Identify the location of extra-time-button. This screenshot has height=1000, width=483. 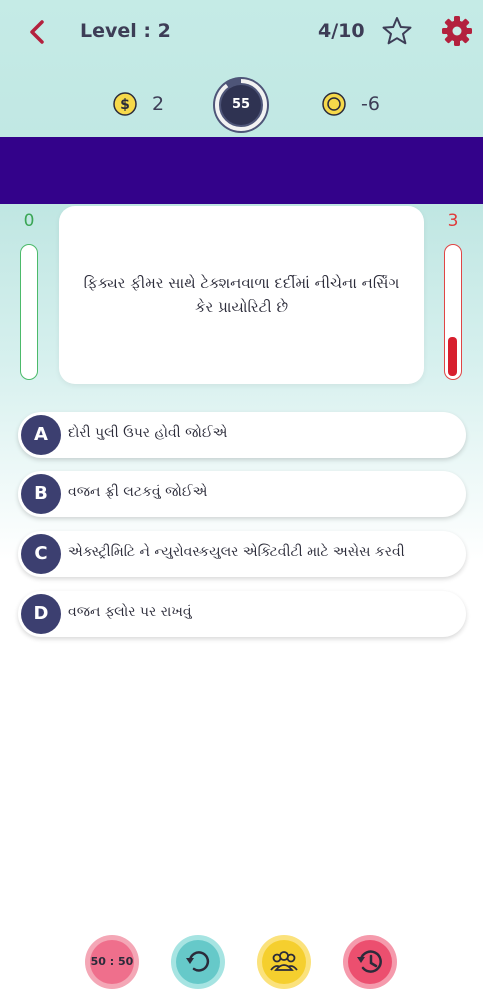
(370, 962).